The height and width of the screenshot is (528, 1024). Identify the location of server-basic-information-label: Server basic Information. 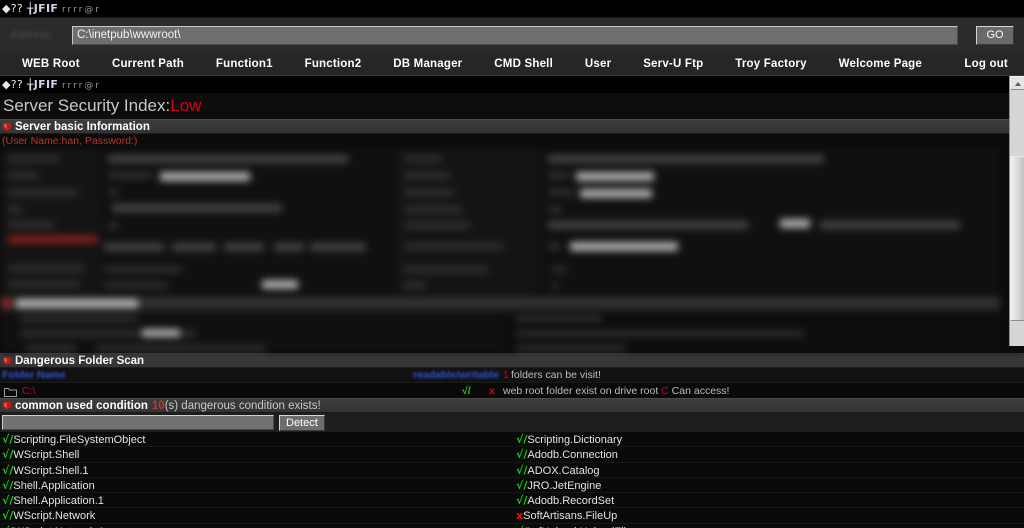
(82, 126).